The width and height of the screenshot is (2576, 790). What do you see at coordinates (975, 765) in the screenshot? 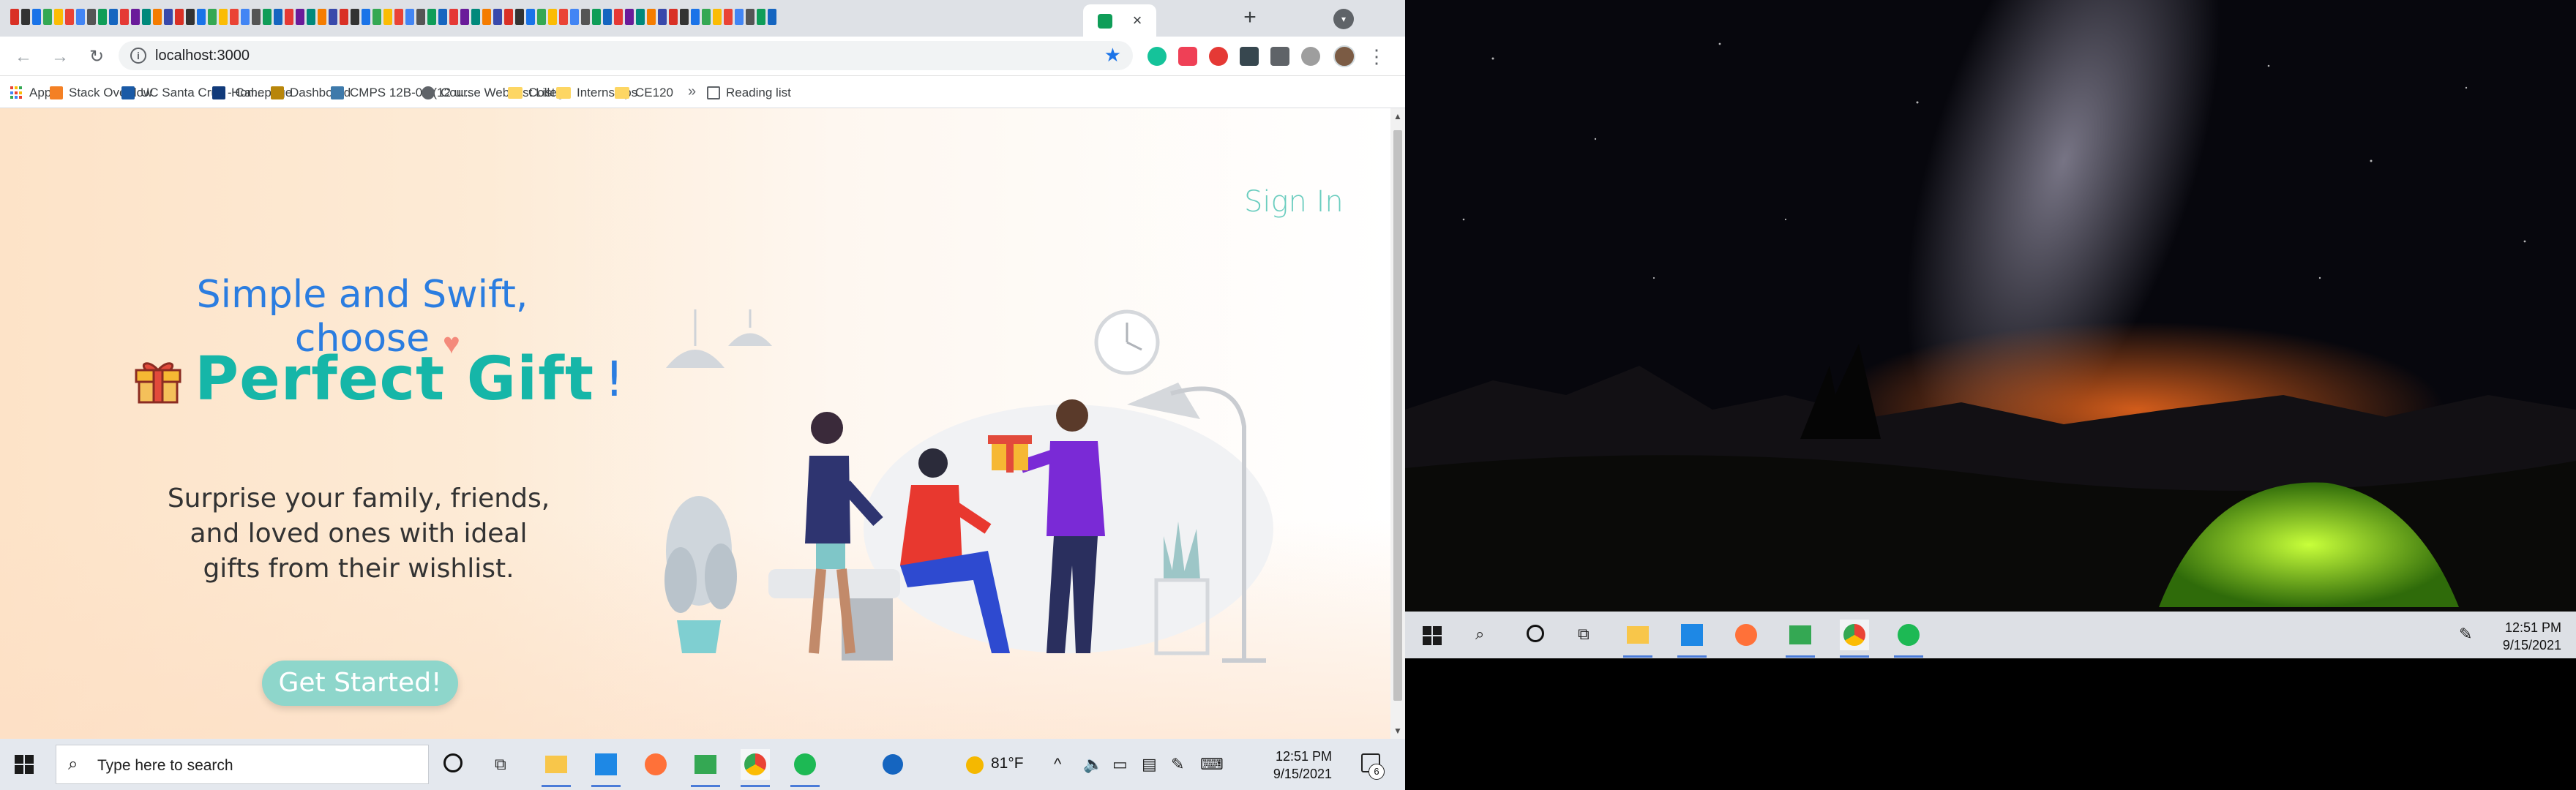
I see `weather-sun-icon` at bounding box center [975, 765].